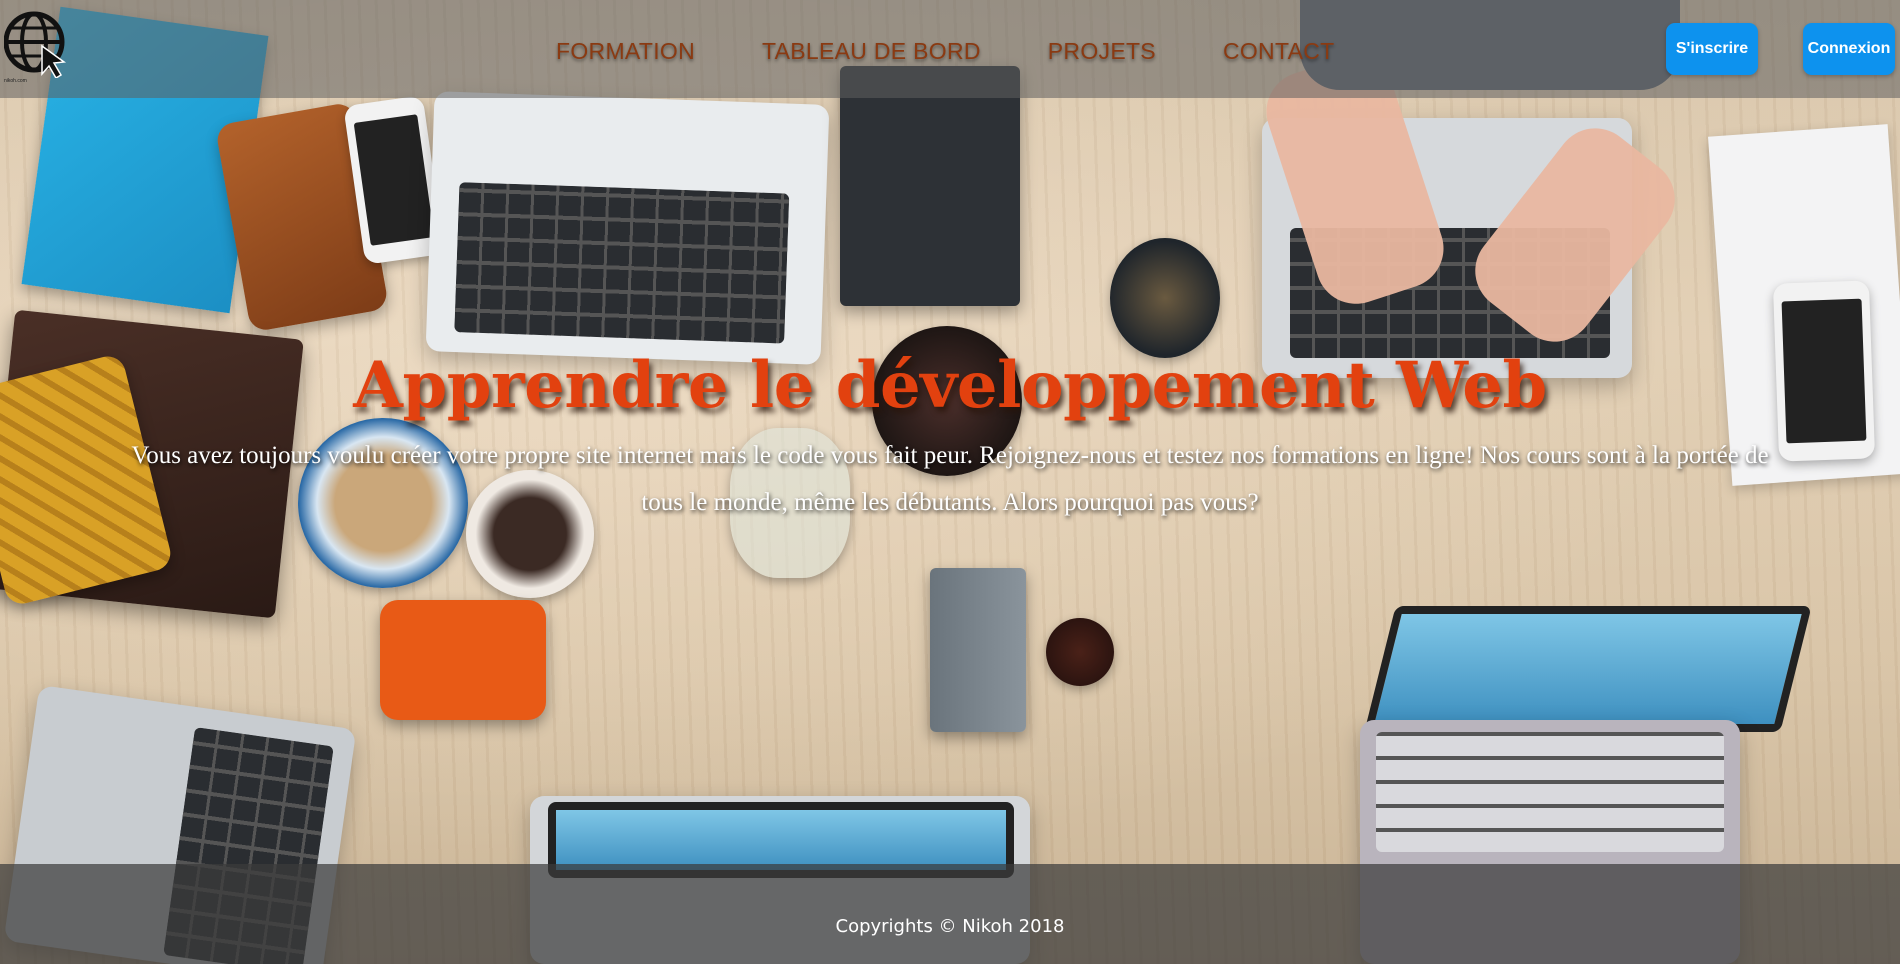  What do you see at coordinates (978, 650) in the screenshot?
I see `grey-drive-image` at bounding box center [978, 650].